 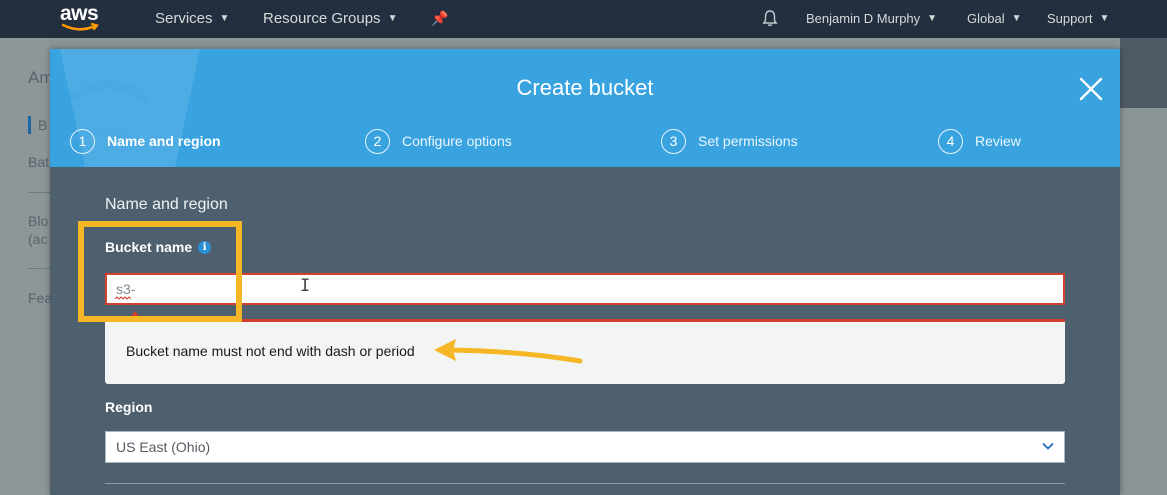 I want to click on services-menu: Services ▼, so click(x=192, y=18).